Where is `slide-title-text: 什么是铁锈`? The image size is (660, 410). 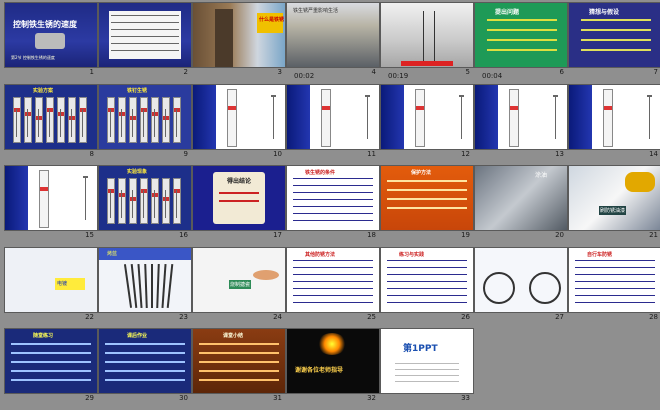 slide-title-text: 什么是铁锈 is located at coordinates (272, 20).